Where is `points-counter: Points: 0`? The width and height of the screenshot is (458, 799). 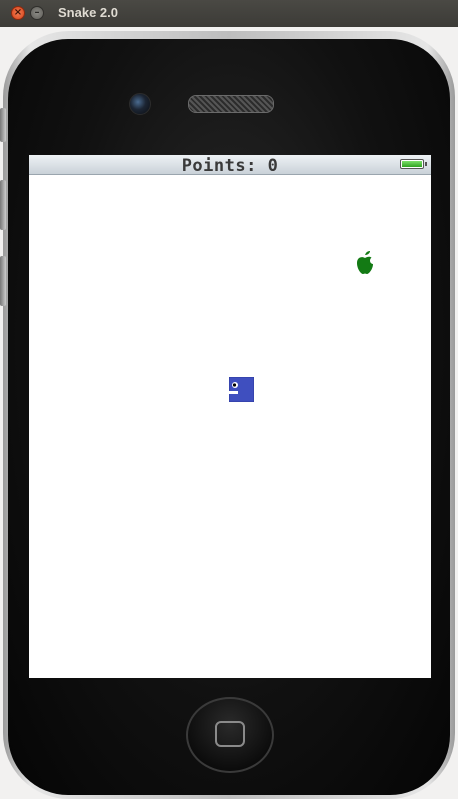 points-counter: Points: 0 is located at coordinates (230, 166).